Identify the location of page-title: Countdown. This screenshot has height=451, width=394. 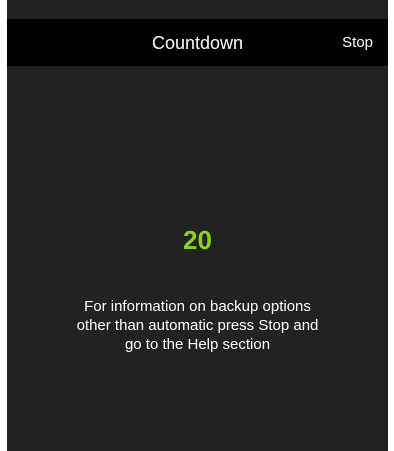
(197, 43).